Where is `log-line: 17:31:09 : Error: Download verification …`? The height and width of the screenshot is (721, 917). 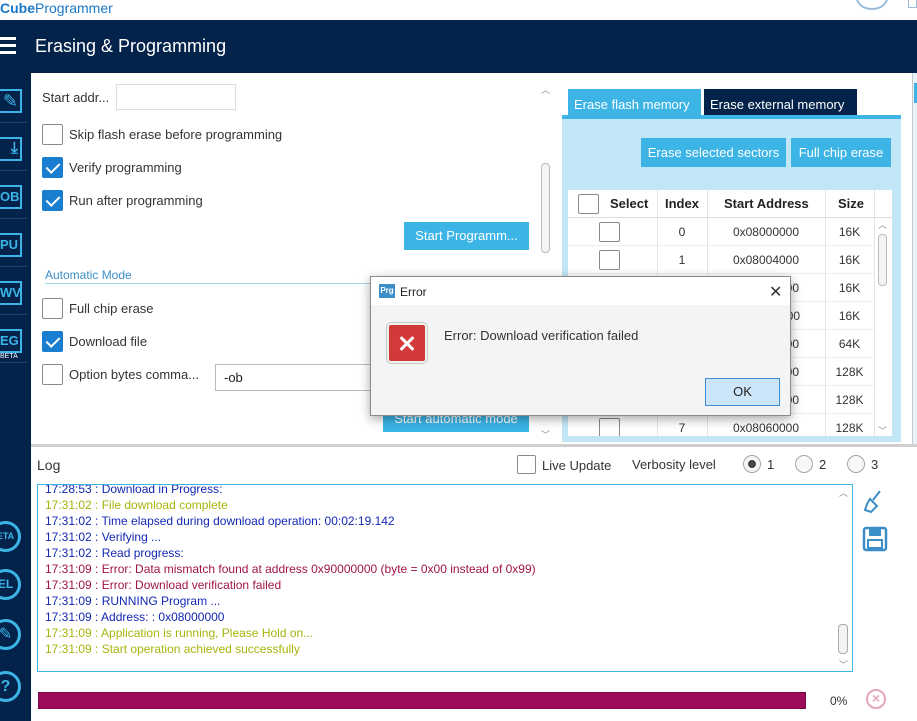 log-line: 17:31:09 : Error: Download verification … is located at coordinates (163, 585).